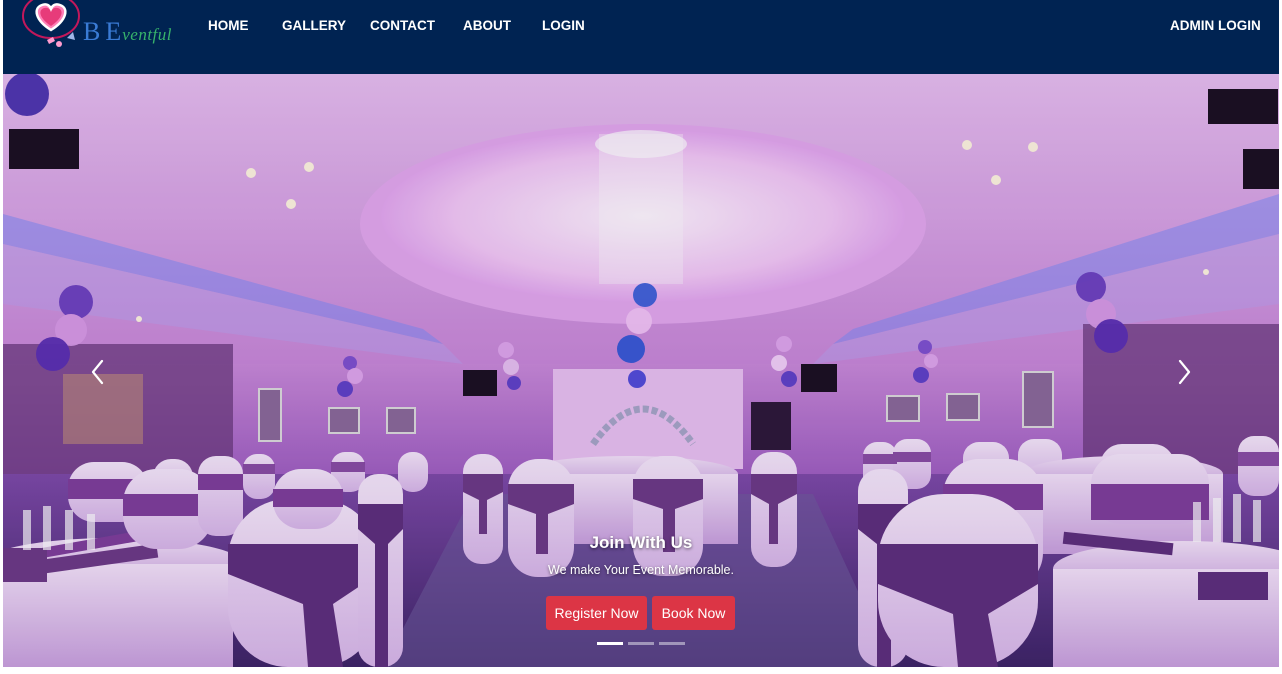 This screenshot has height=674, width=1282. I want to click on nav-admin-login: ADMIN LOGIN, so click(1215, 25).